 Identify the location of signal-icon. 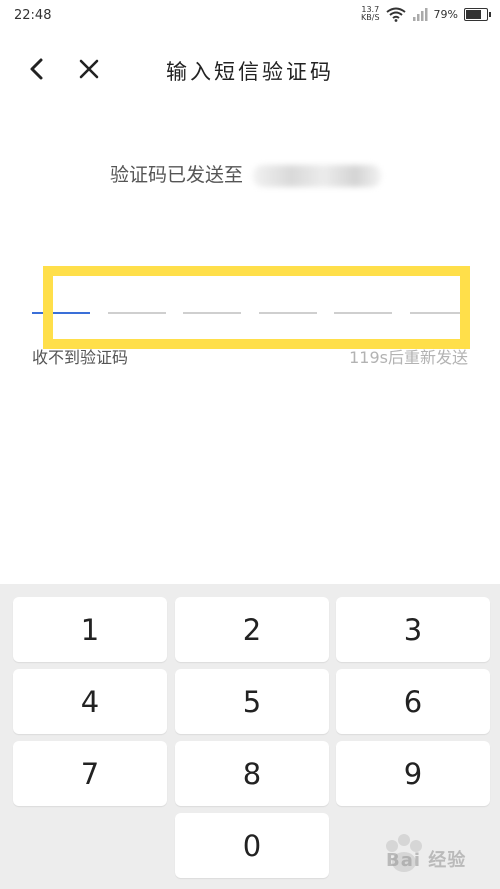
(420, 14).